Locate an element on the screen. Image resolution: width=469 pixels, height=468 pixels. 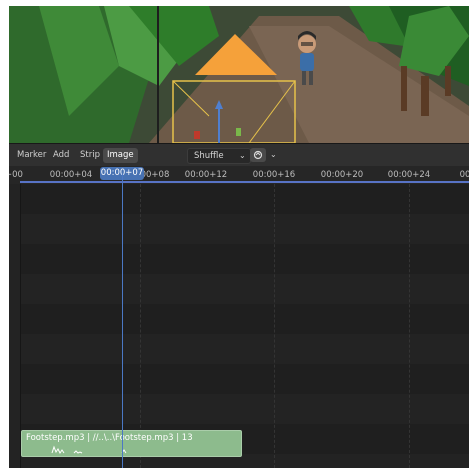
snap-icon is located at coordinates (258, 155).